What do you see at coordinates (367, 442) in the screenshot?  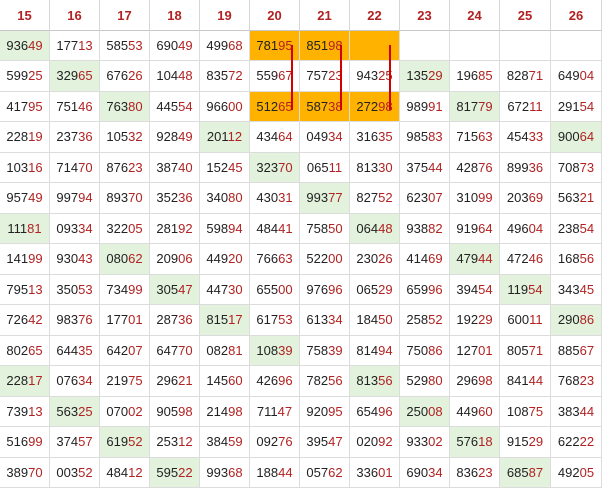 I see `number-prefix: 020` at bounding box center [367, 442].